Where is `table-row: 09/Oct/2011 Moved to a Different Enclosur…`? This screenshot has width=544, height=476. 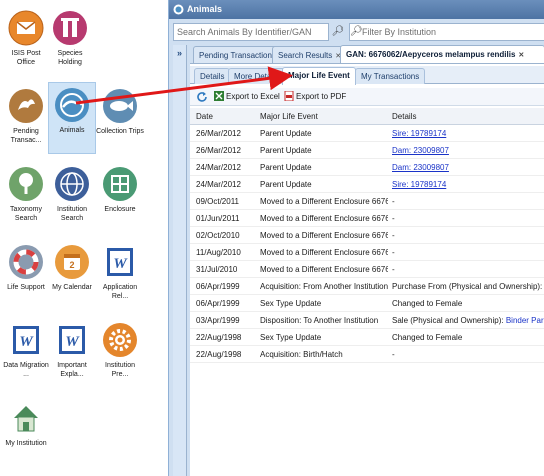
table-row: 09/Oct/2011 Moved to a Different Enclosur… is located at coordinates (367, 201).